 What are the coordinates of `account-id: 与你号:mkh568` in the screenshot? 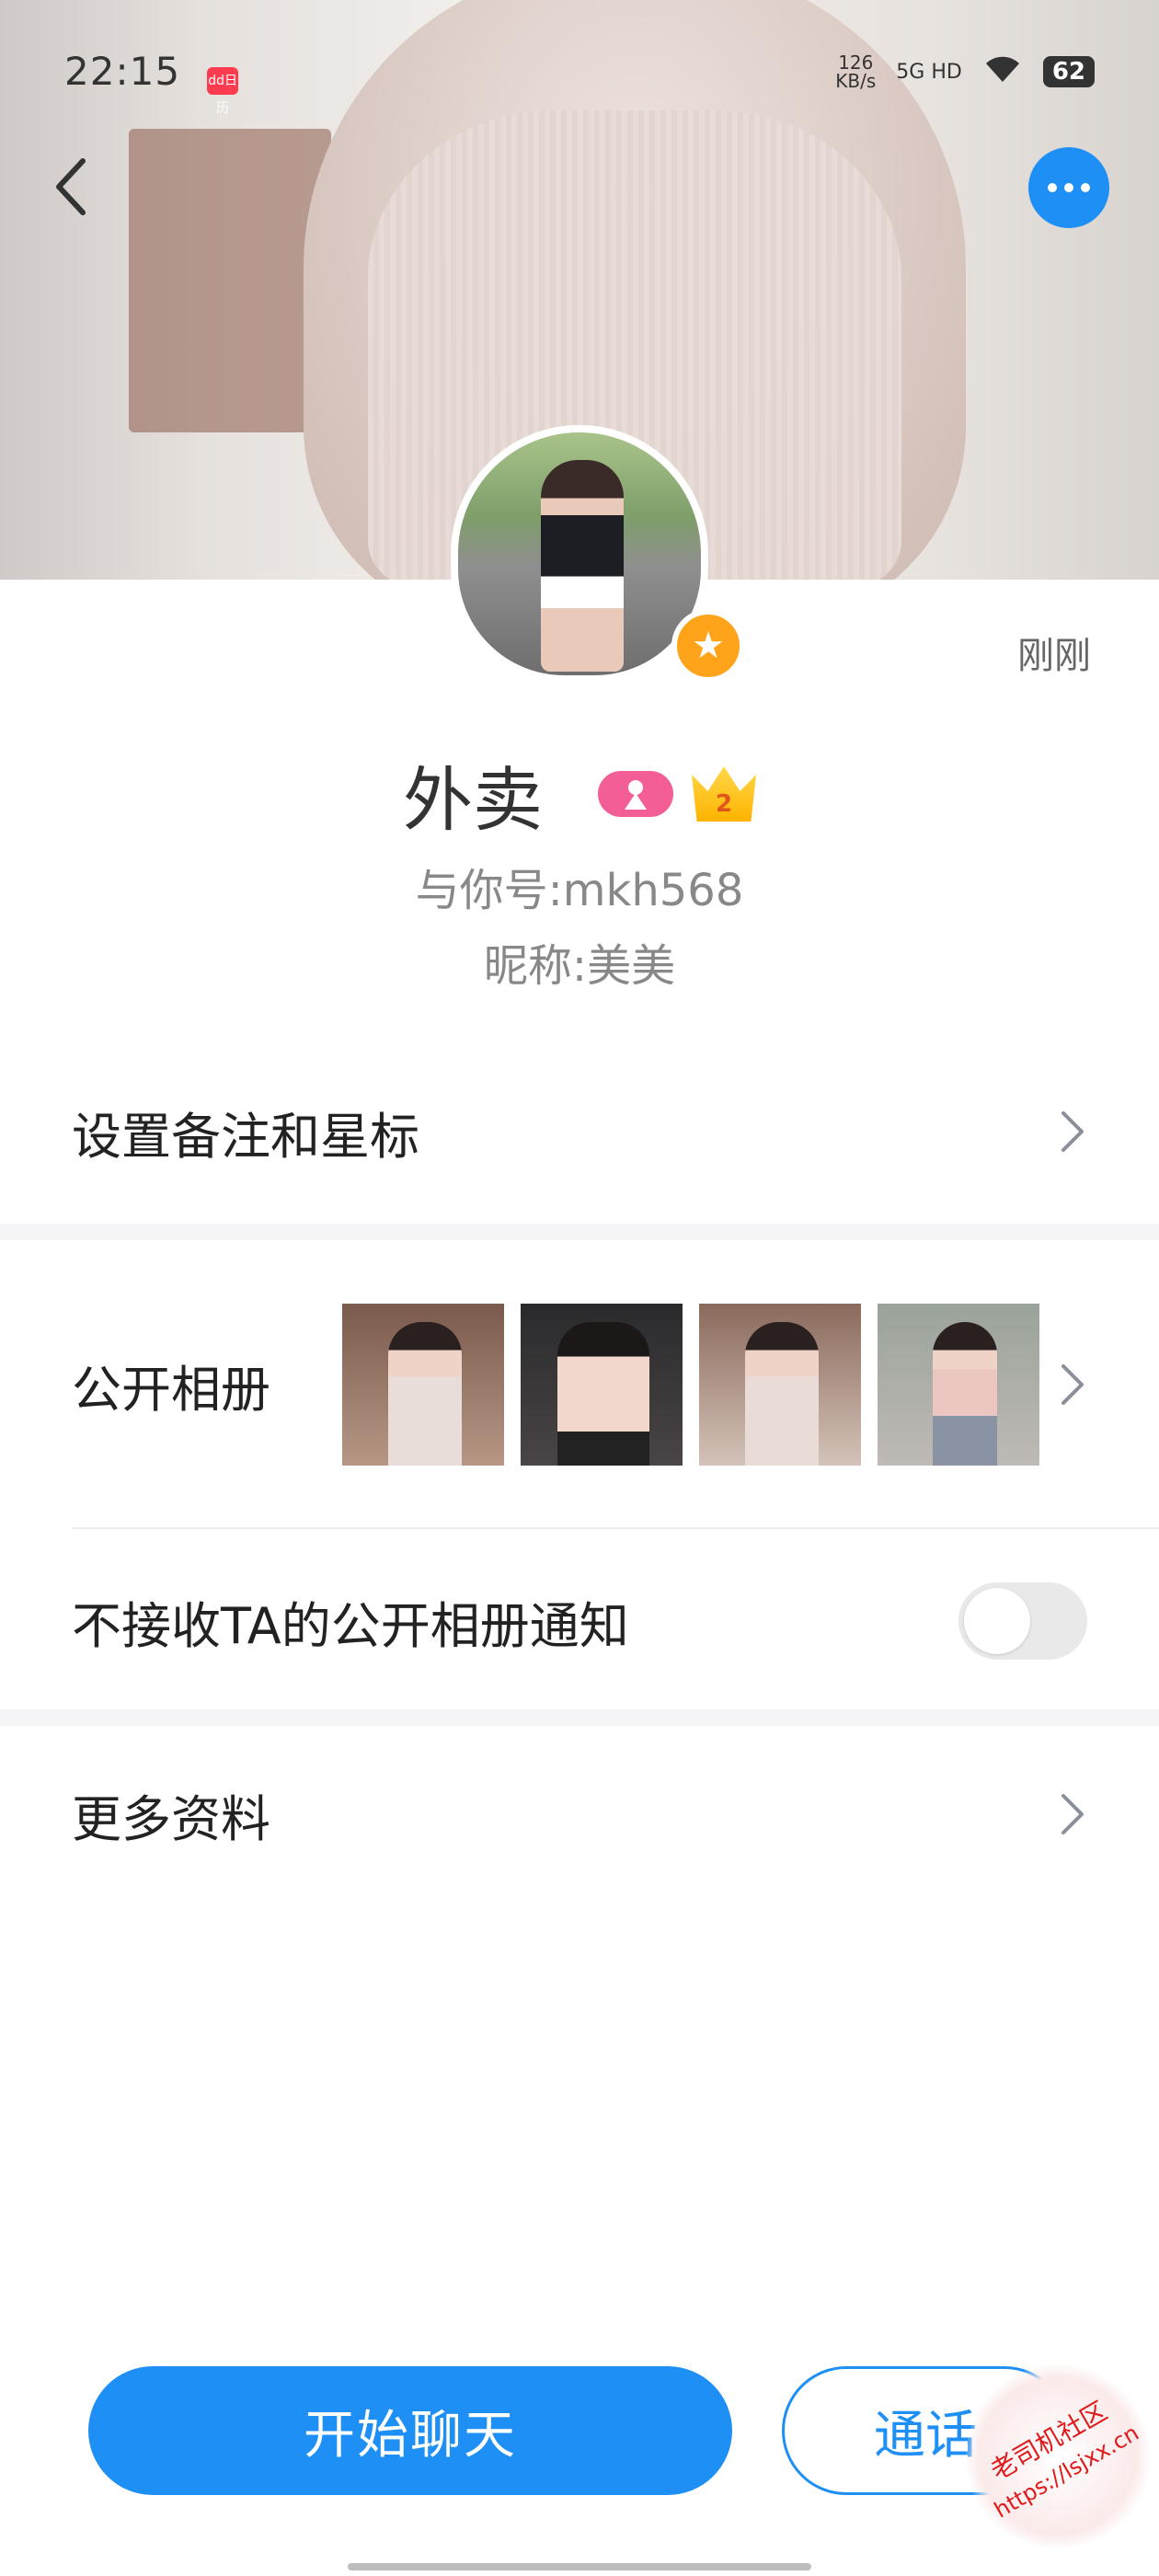 It's located at (579, 890).